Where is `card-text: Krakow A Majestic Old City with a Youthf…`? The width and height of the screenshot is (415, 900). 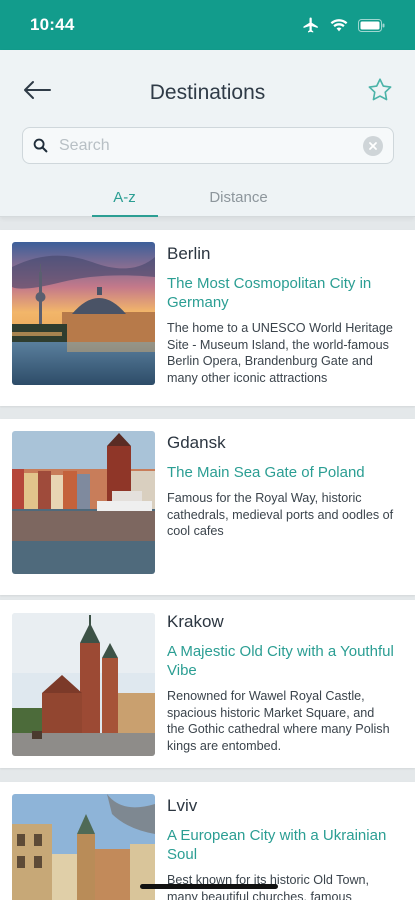 card-text: Krakow A Majestic Old City with a Youthf… is located at coordinates (281, 683).